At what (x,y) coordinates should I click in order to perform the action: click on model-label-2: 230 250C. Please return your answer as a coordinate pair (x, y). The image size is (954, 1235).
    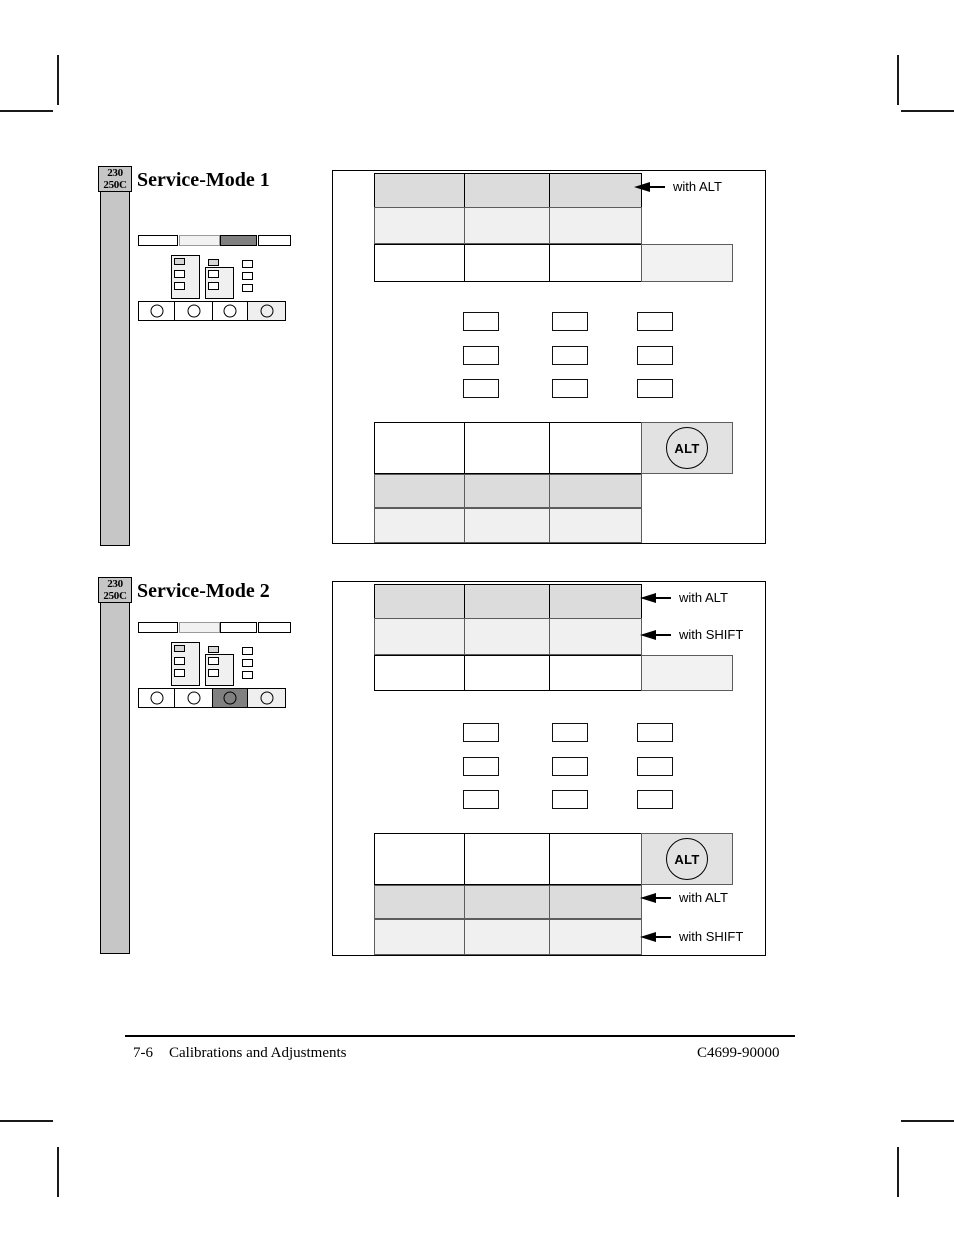
    Looking at the image, I should click on (115, 590).